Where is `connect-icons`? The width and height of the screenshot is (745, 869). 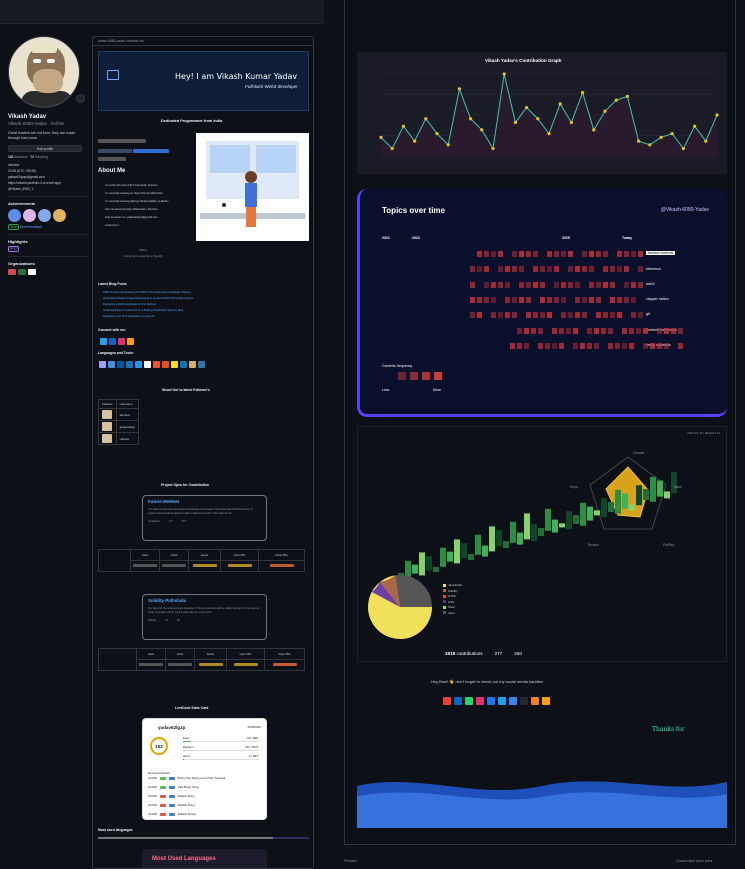 connect-icons is located at coordinates (117, 341).